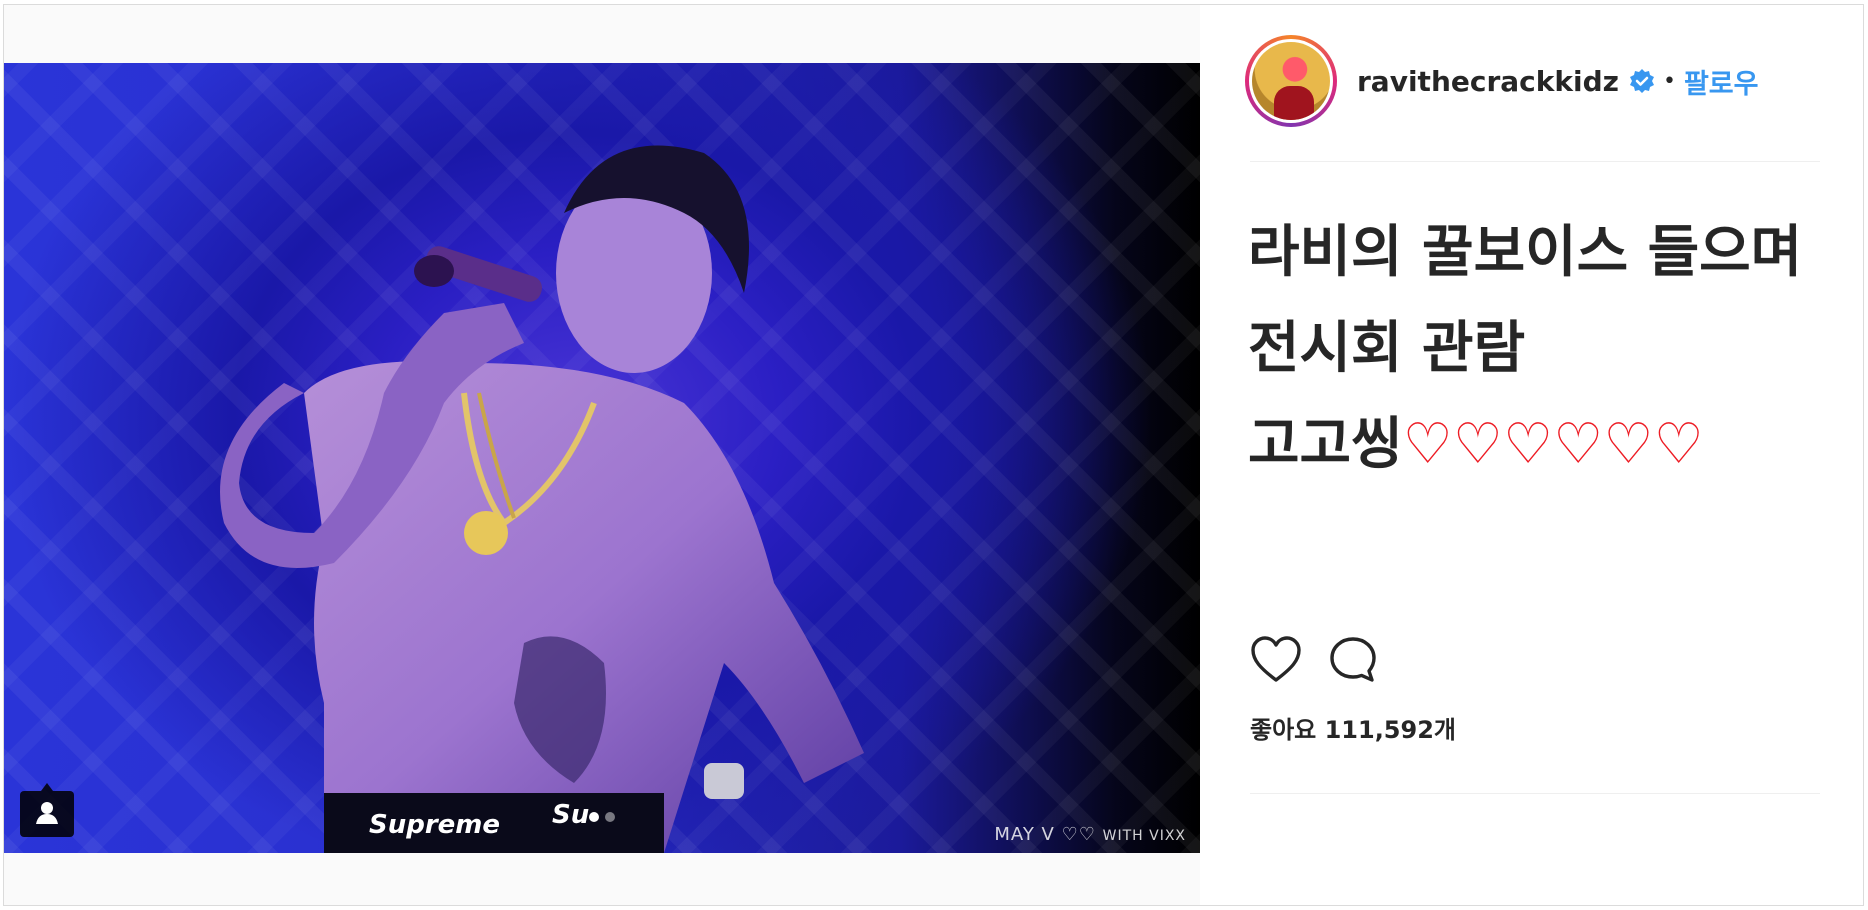 The width and height of the screenshot is (1868, 910). What do you see at coordinates (47, 814) in the screenshot?
I see `user-tag-icon` at bounding box center [47, 814].